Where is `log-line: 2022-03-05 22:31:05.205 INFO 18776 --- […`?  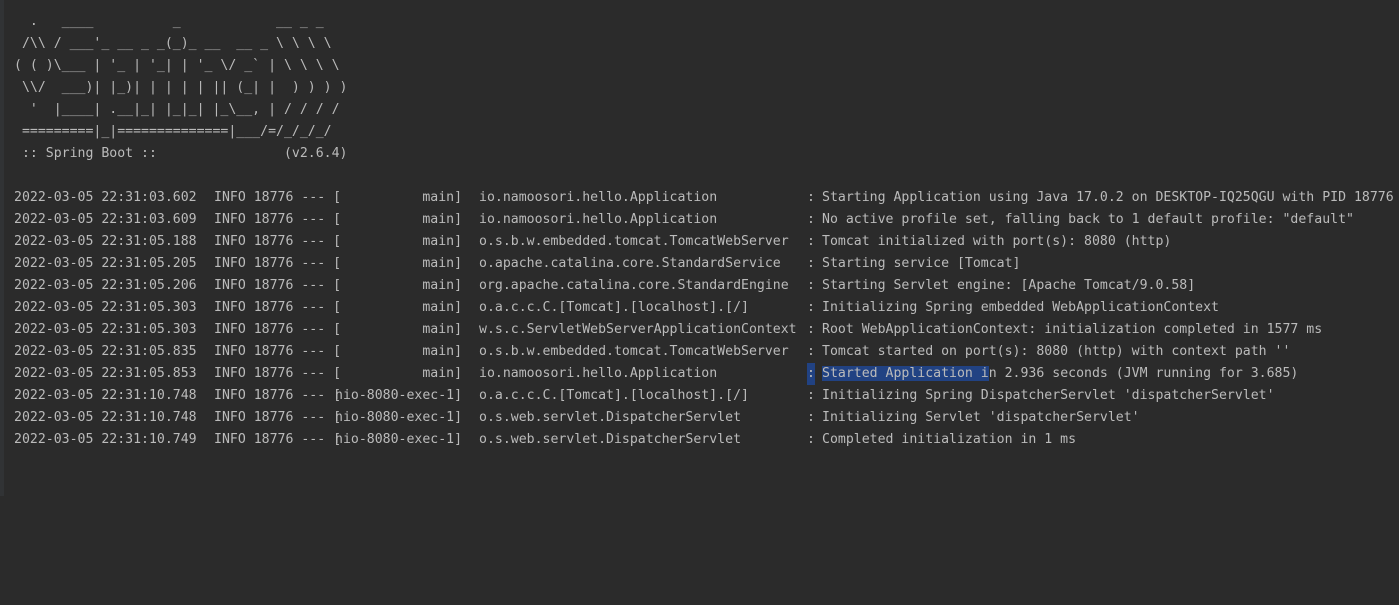 log-line: 2022-03-05 22:31:05.205 INFO 18776 --- [… is located at coordinates (517, 264).